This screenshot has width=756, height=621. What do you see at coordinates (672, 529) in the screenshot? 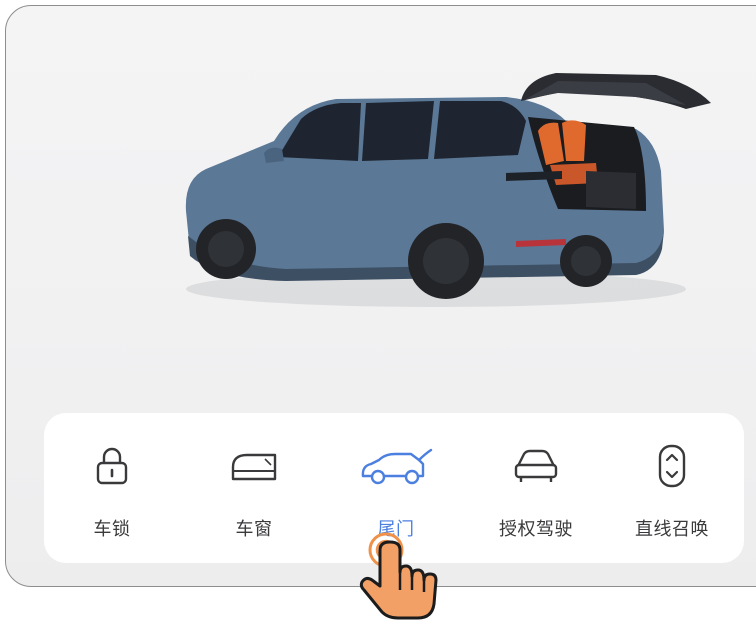
I see `straight-summon-label: 直线召唤` at bounding box center [672, 529].